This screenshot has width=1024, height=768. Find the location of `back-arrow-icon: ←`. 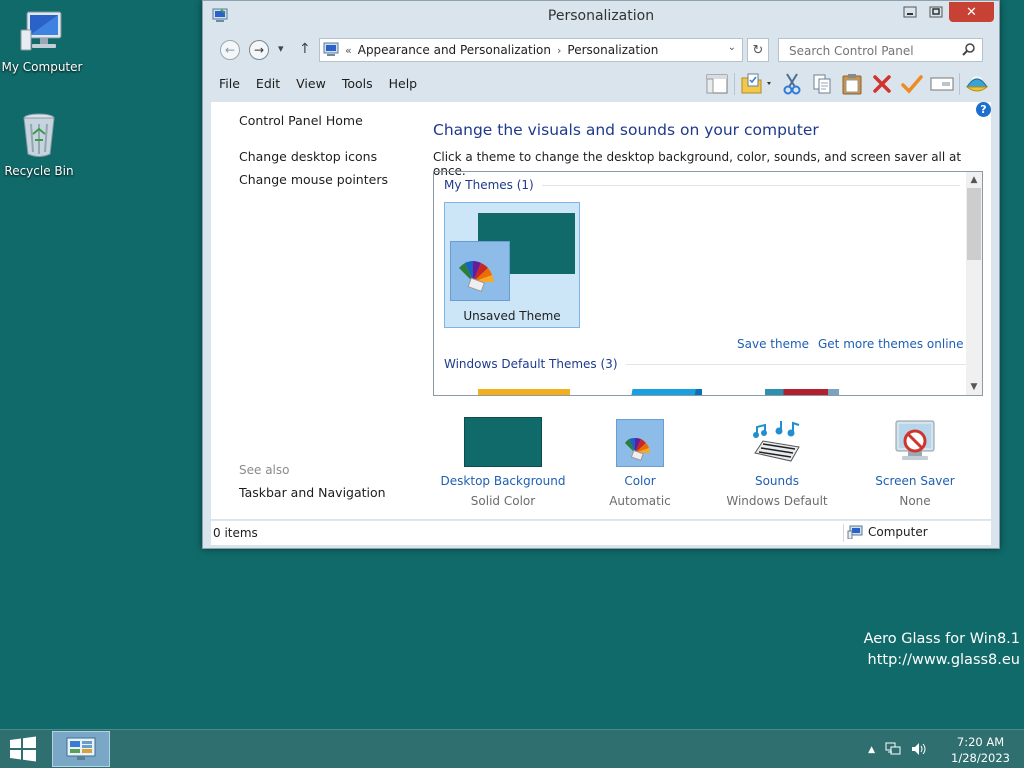

back-arrow-icon: ← is located at coordinates (230, 50).